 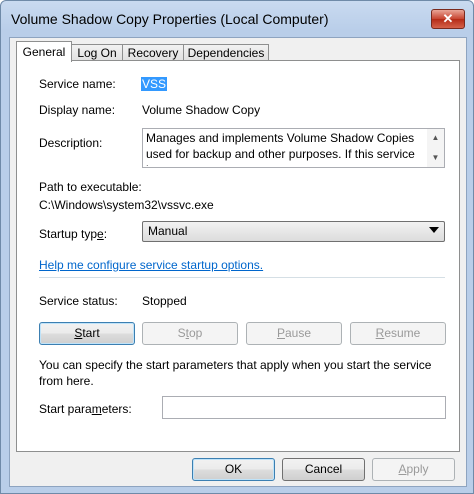 I want to click on close-icon: ✕, so click(x=448, y=18).